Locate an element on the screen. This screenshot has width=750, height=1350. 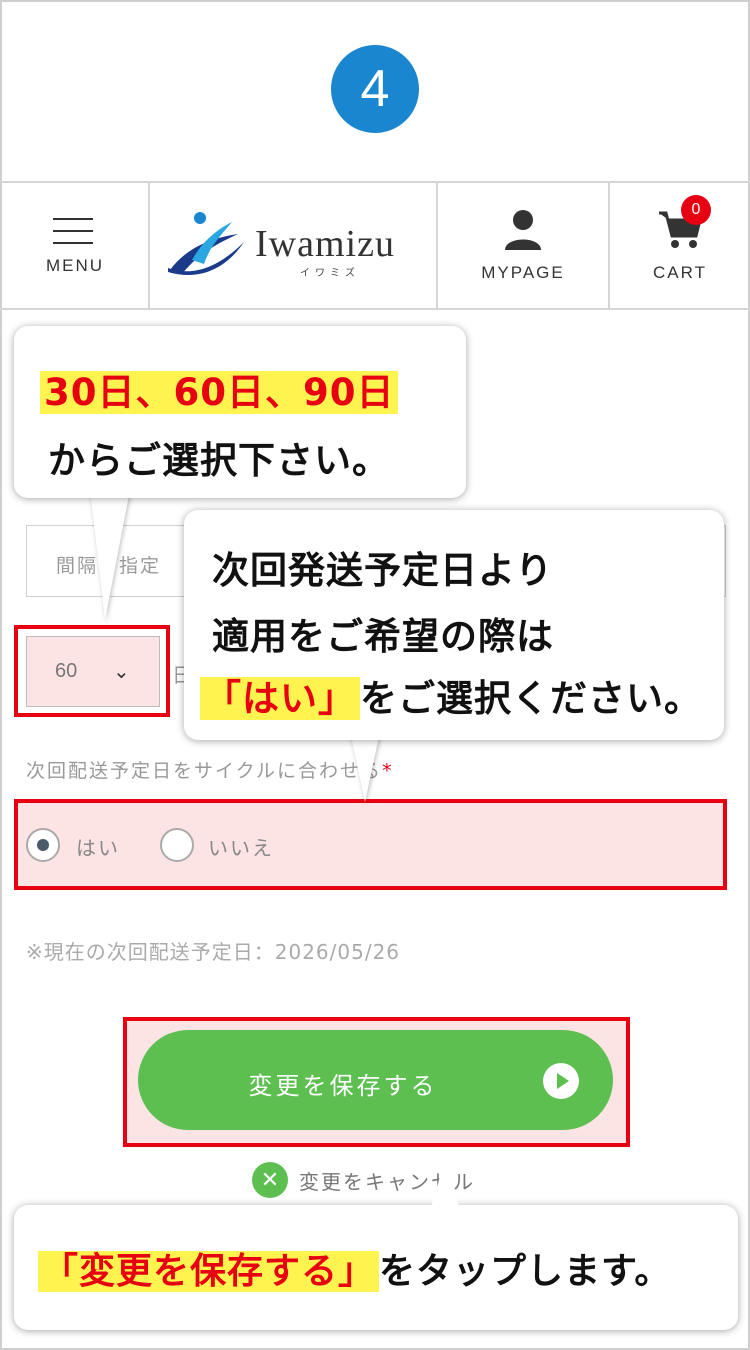
radio-yes-label: はい is located at coordinates (98, 846).